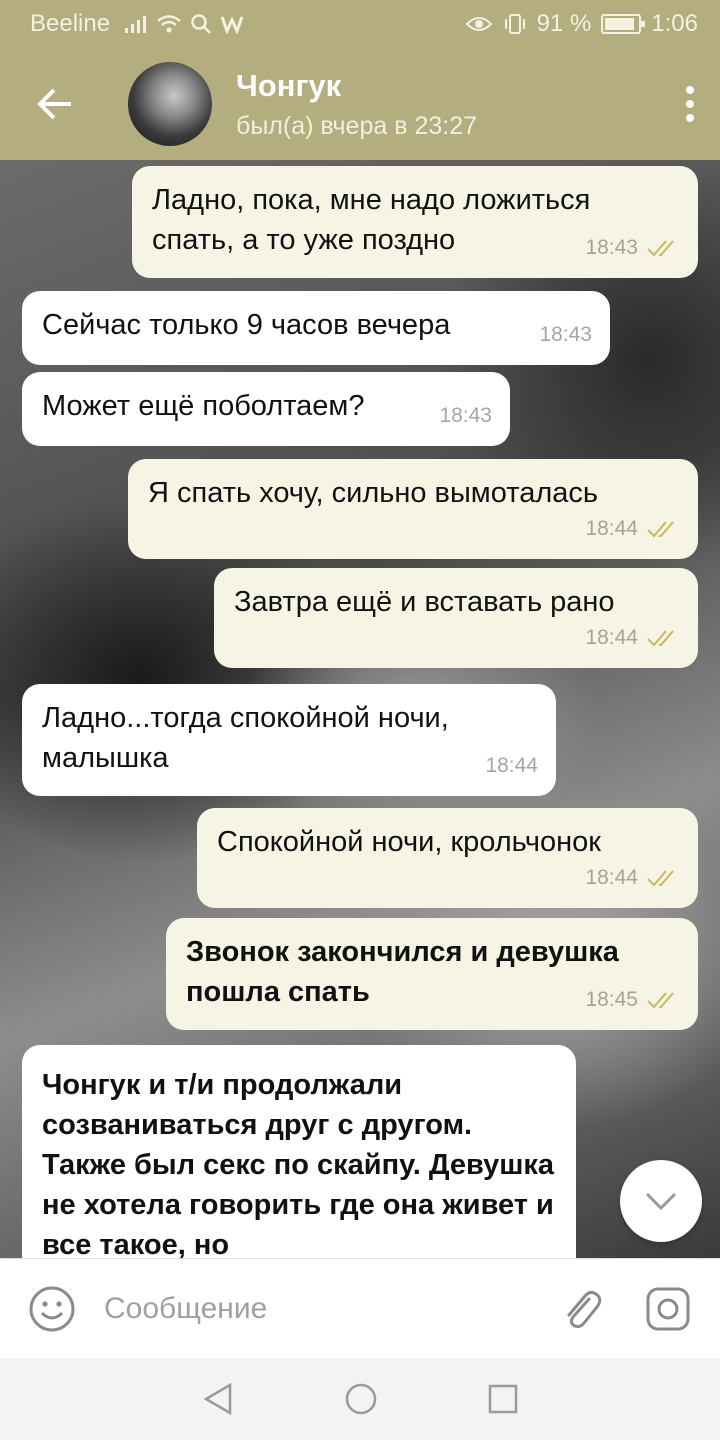 The image size is (720, 1440). I want to click on message-input: Сообщение, so click(325, 1309).